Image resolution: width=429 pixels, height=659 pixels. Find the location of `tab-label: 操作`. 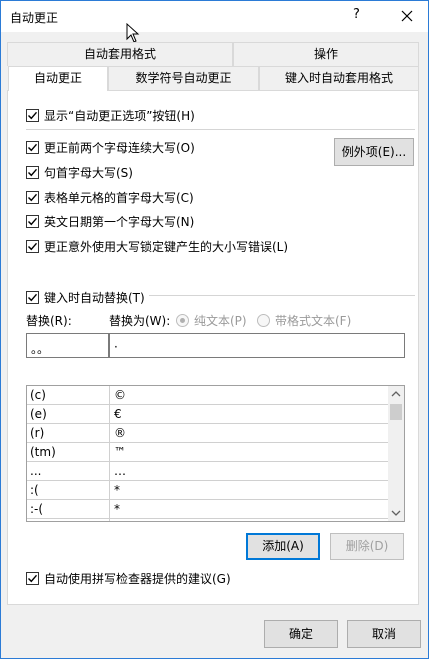

tab-label: 操作 is located at coordinates (325, 54).